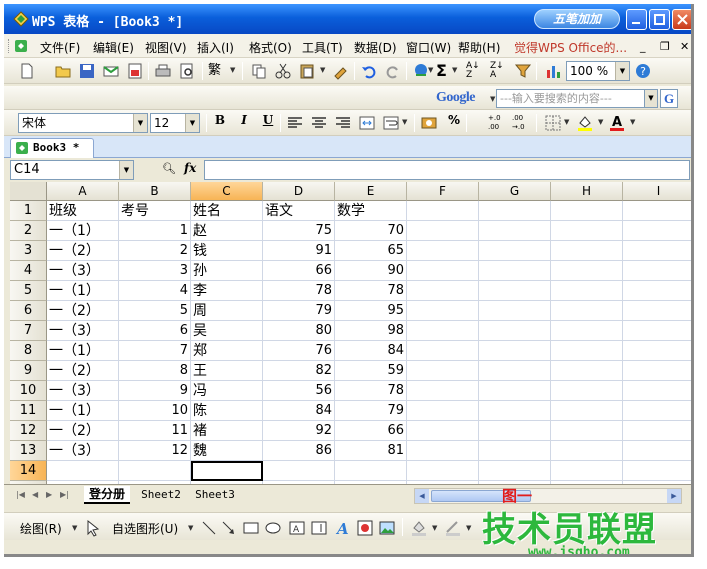 Image resolution: width=707 pixels, height=569 pixels. What do you see at coordinates (299, 391) in the screenshot?
I see `table-cell: 56` at bounding box center [299, 391].